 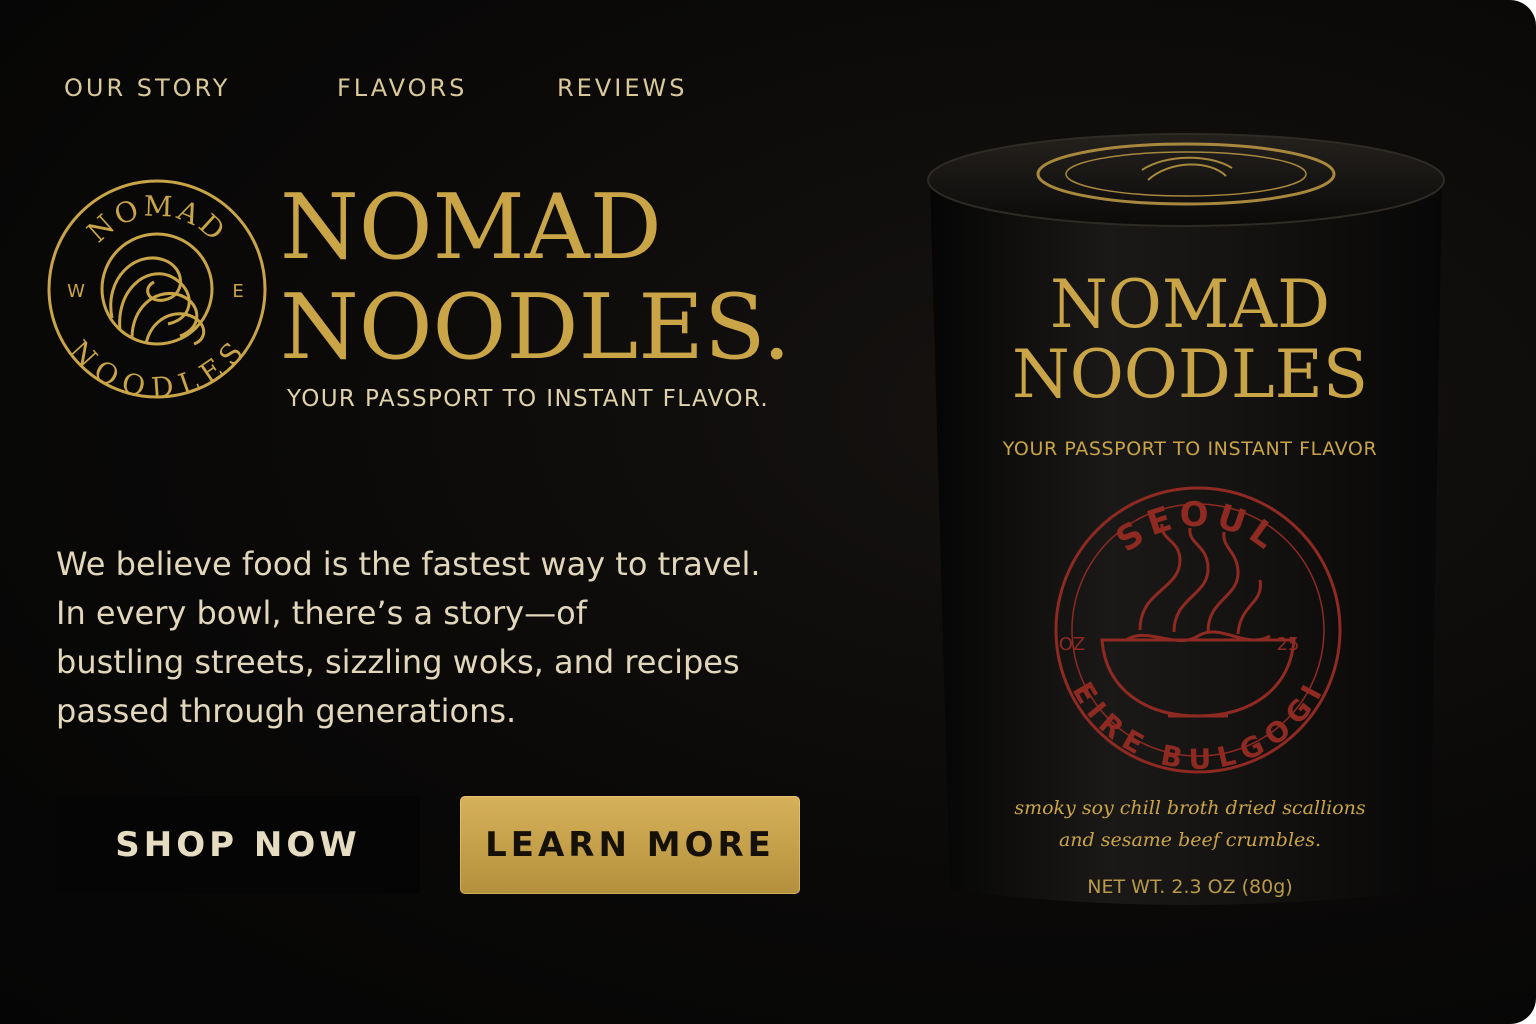 What do you see at coordinates (528, 399) in the screenshot?
I see `brand-tagline: YOUR PASSPORT TO INSTANT FLAVOR.` at bounding box center [528, 399].